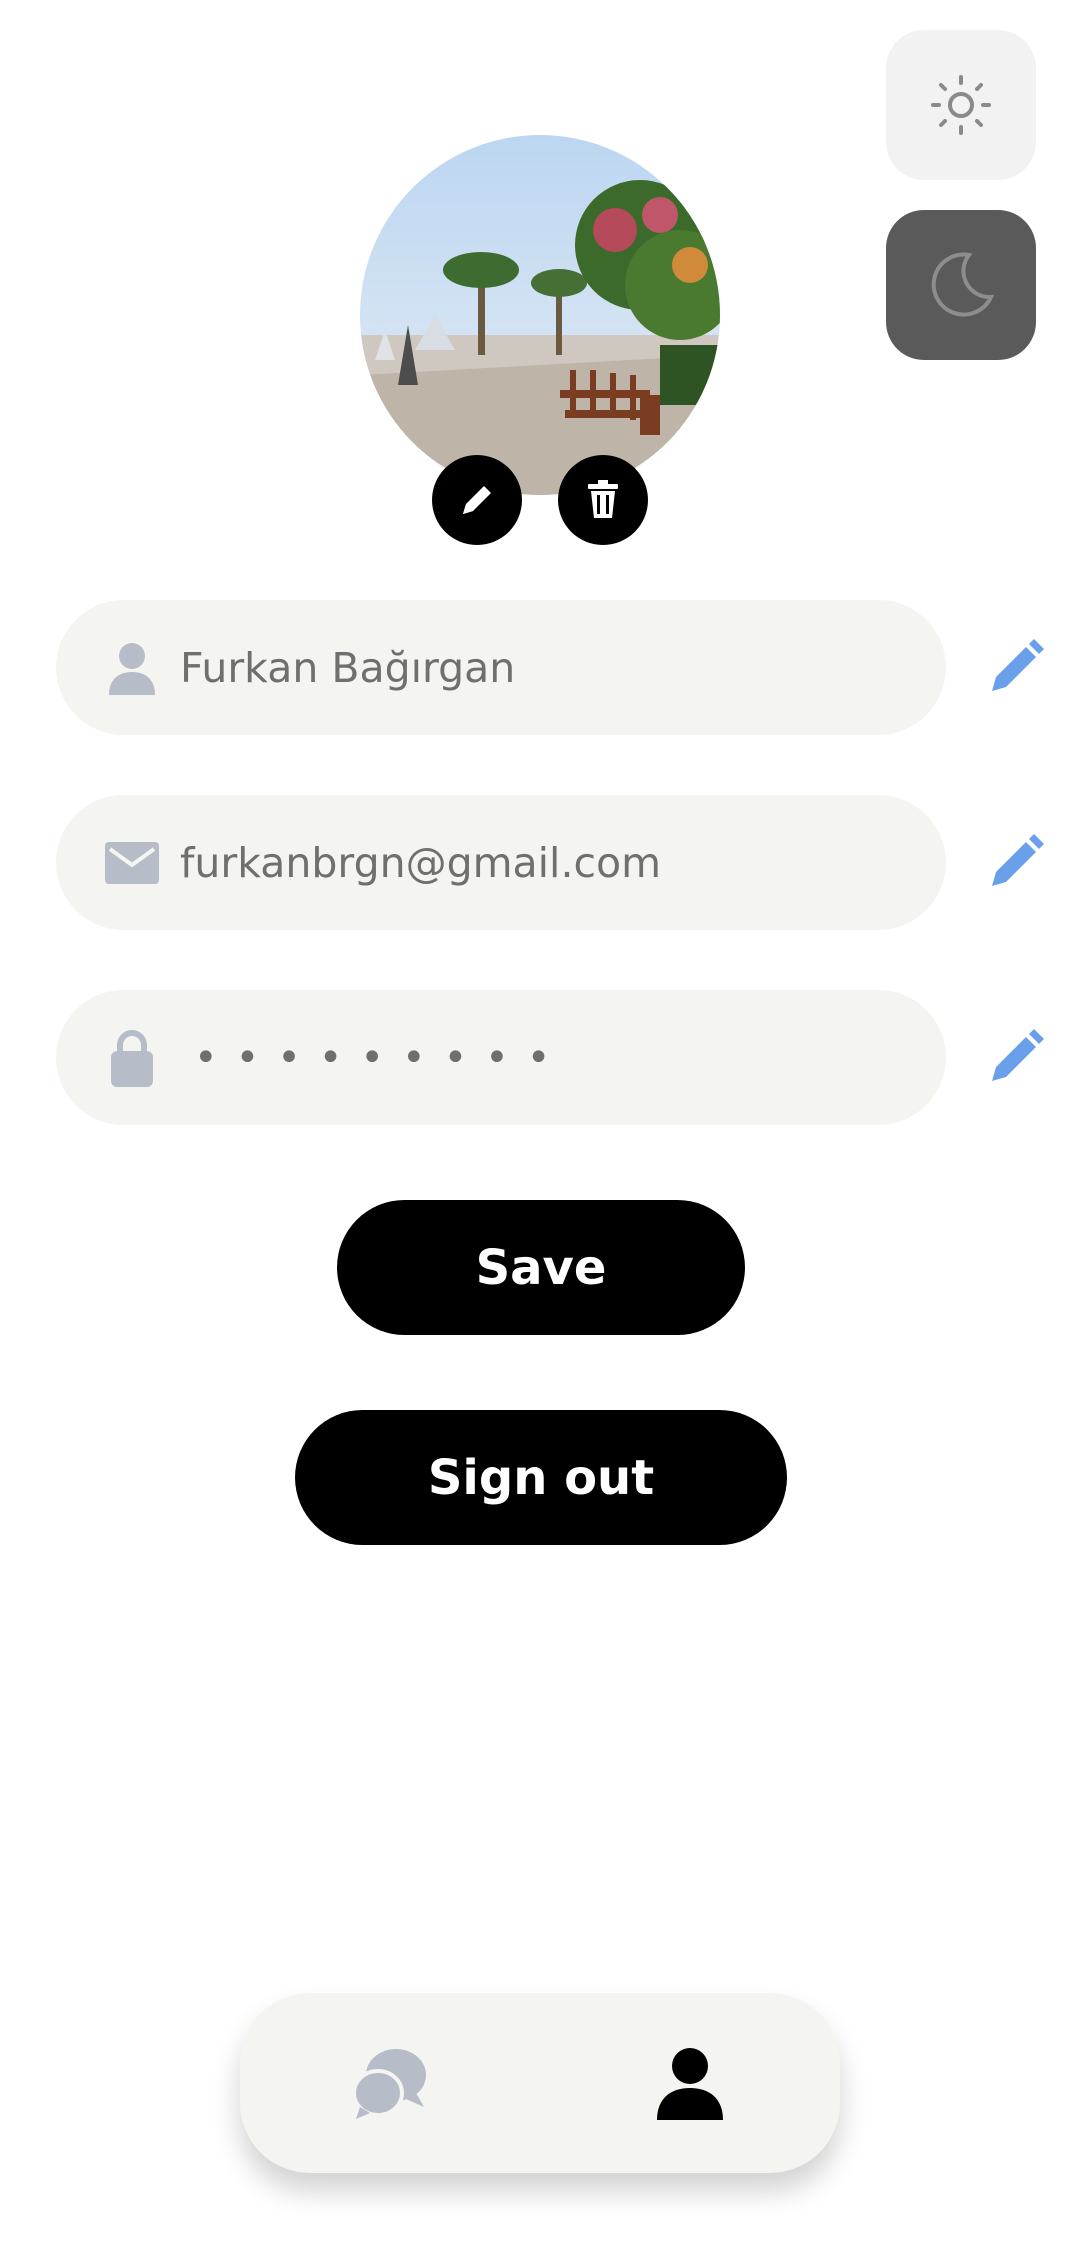 The width and height of the screenshot is (1080, 2250). I want to click on email-field: furkanbrgn@gmail.com, so click(501, 862).